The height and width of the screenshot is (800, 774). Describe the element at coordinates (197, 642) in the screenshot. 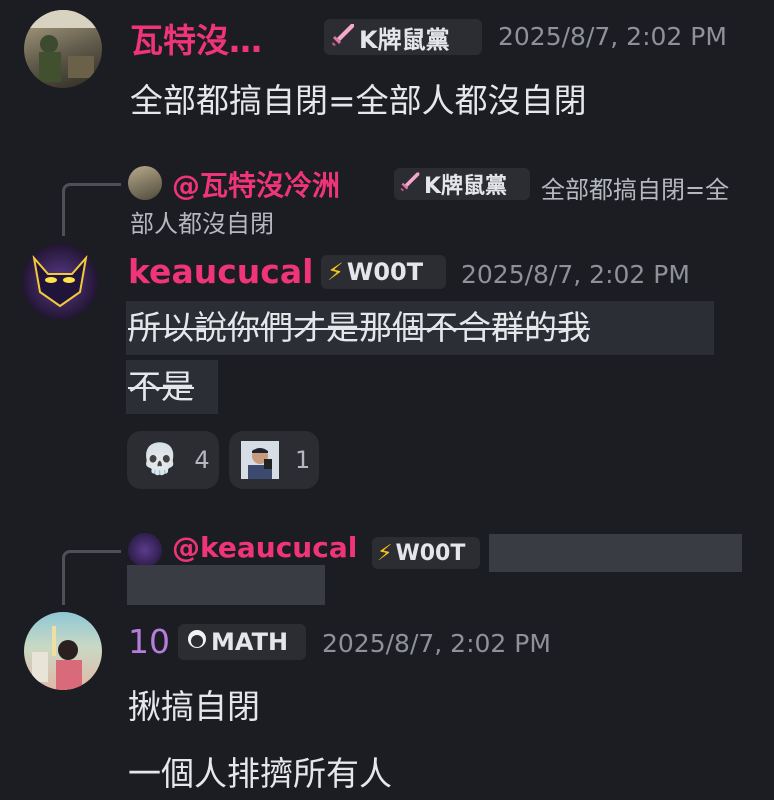

I see `circle-role-icon` at that location.